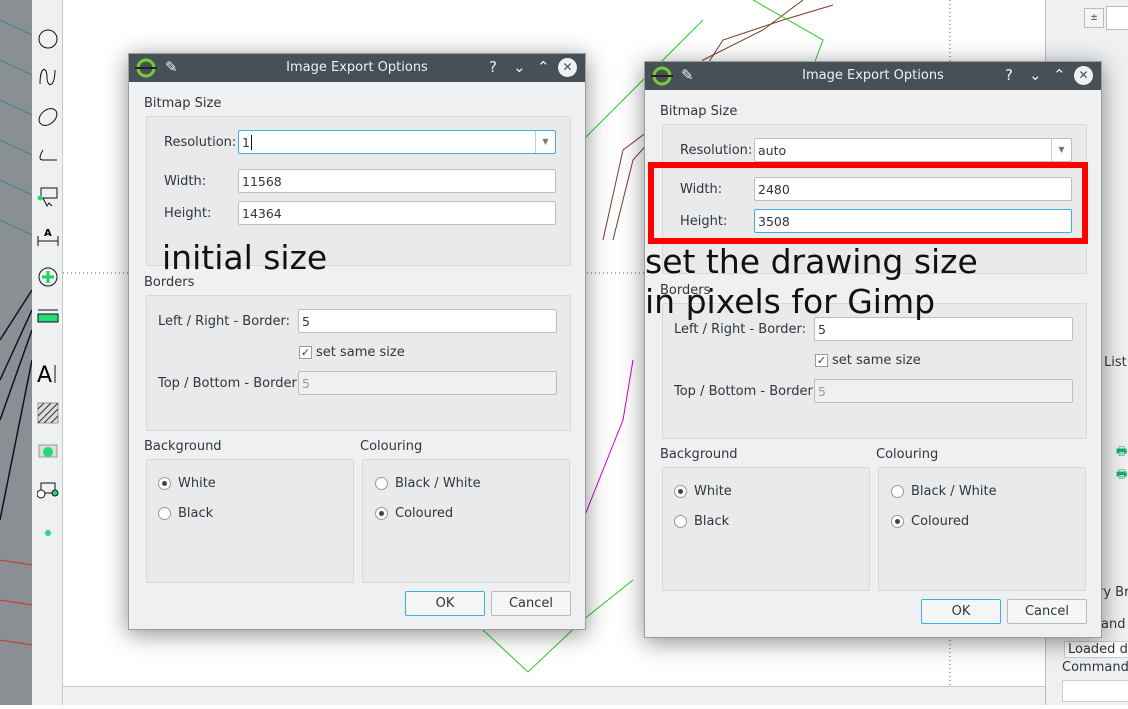  Describe the element at coordinates (48, 77) in the screenshot. I see `spline-tool-icon` at that location.